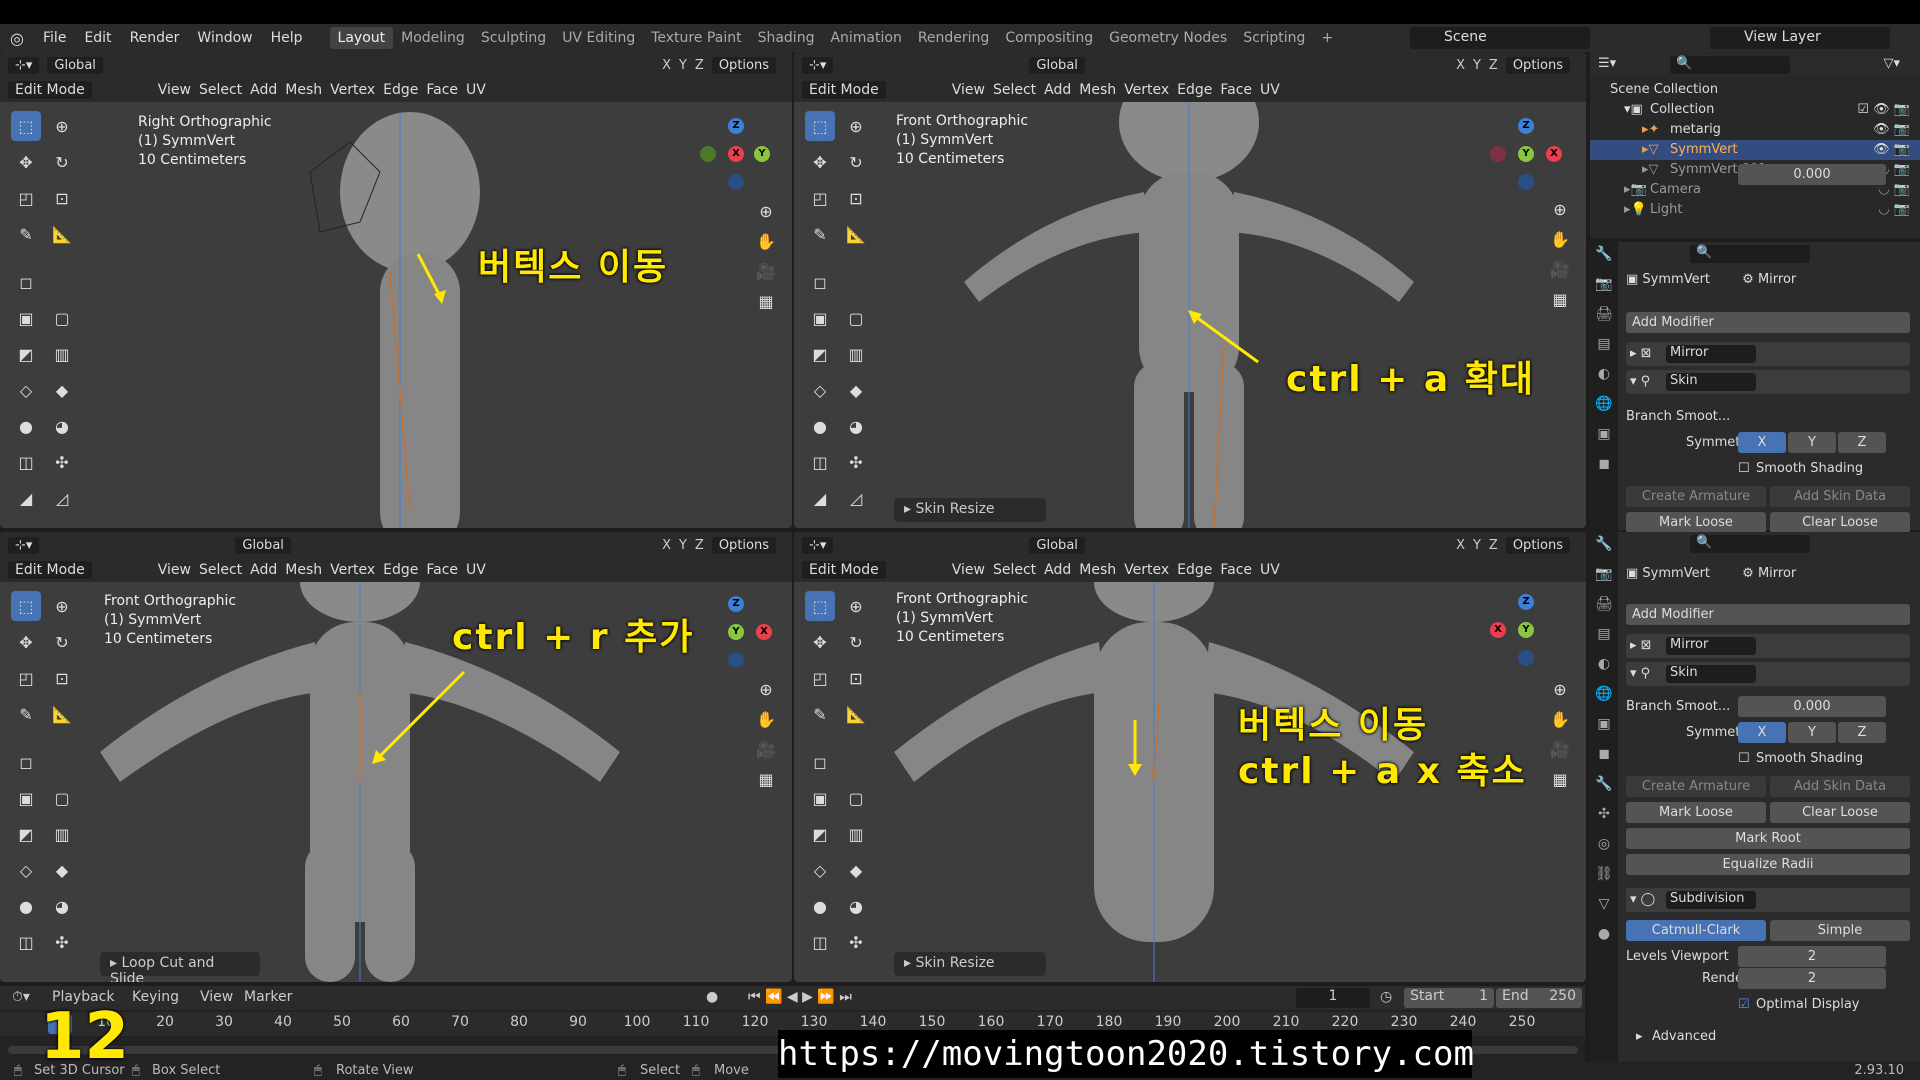  I want to click on camera-icon: 🎥, so click(1560, 272).